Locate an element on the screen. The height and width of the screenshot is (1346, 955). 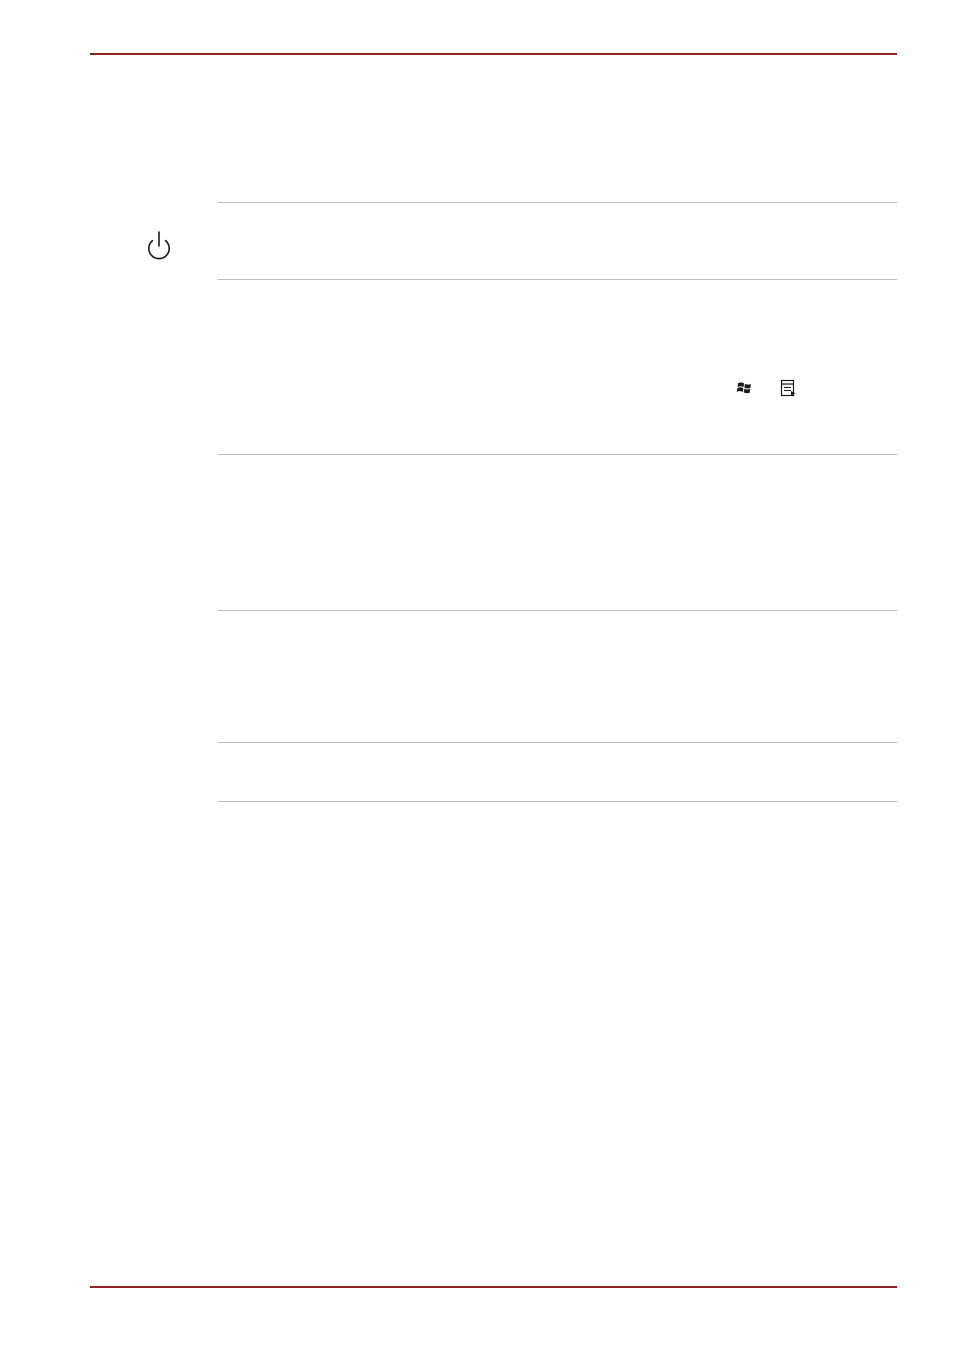
table-top-border is located at coordinates (557, 202).